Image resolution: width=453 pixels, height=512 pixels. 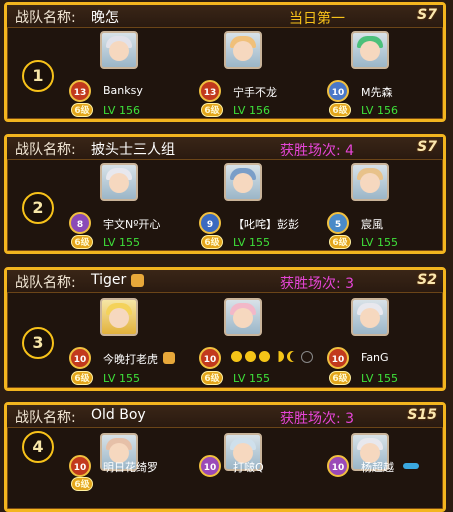 What do you see at coordinates (123, 90) in the screenshot?
I see `player-name: Banksy` at bounding box center [123, 90].